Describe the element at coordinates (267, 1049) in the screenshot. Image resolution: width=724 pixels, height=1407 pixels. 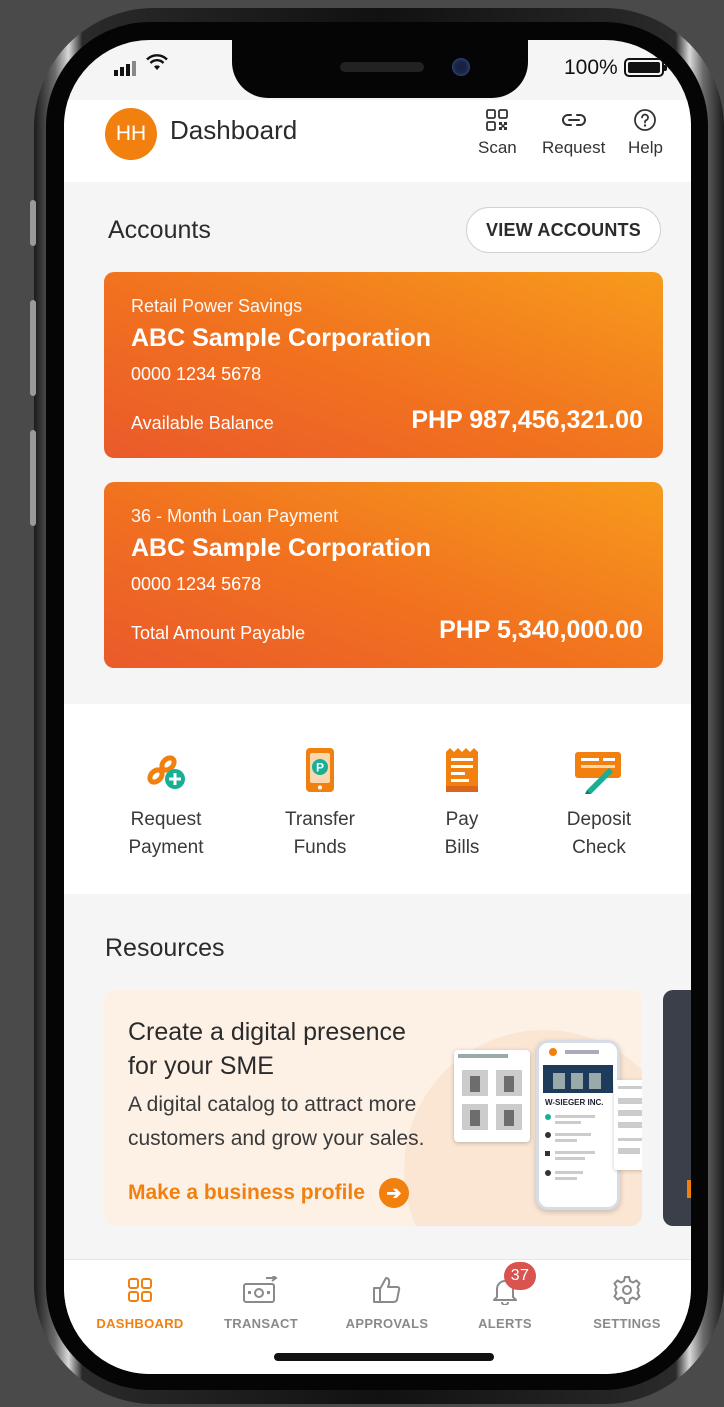
I see `promo-title: Create a digital presence for your SME` at that location.